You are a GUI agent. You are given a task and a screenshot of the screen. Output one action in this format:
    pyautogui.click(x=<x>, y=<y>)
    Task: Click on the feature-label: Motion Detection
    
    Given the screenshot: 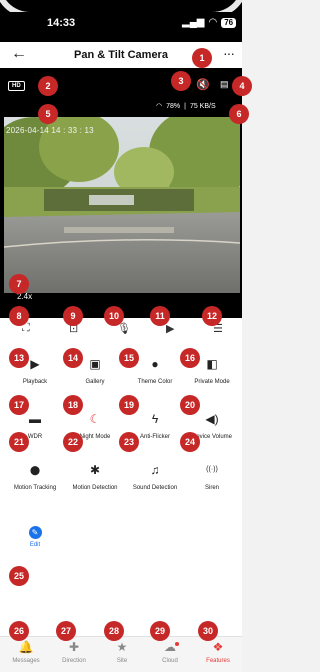 What is the action you would take?
    pyautogui.click(x=95, y=488)
    